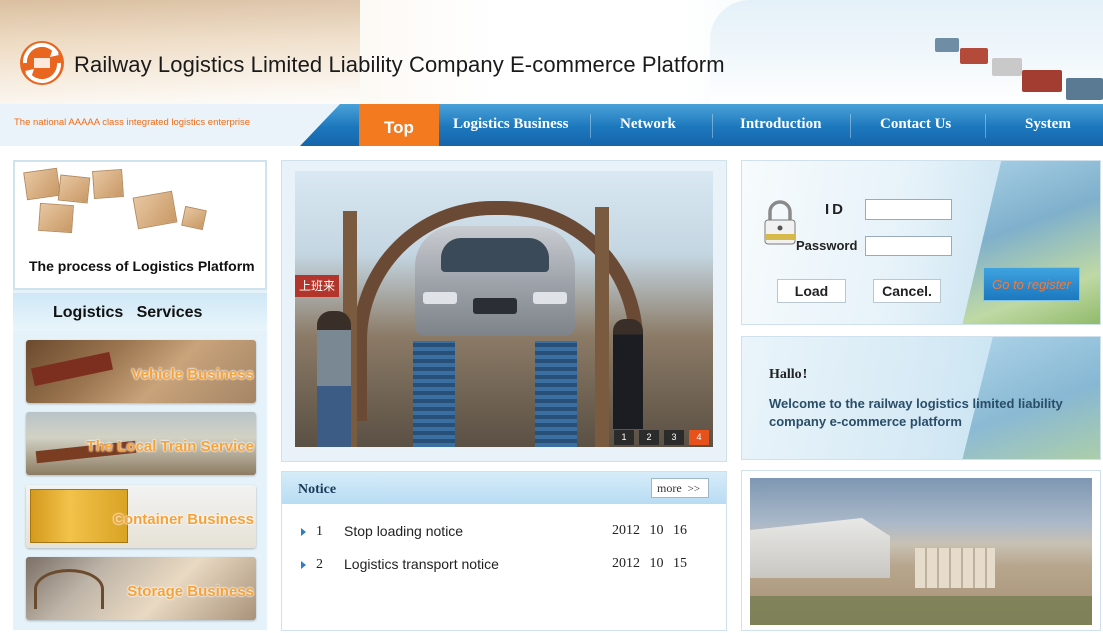 The width and height of the screenshot is (1103, 633). I want to click on notice-date: 2012 10 15, so click(649, 563).